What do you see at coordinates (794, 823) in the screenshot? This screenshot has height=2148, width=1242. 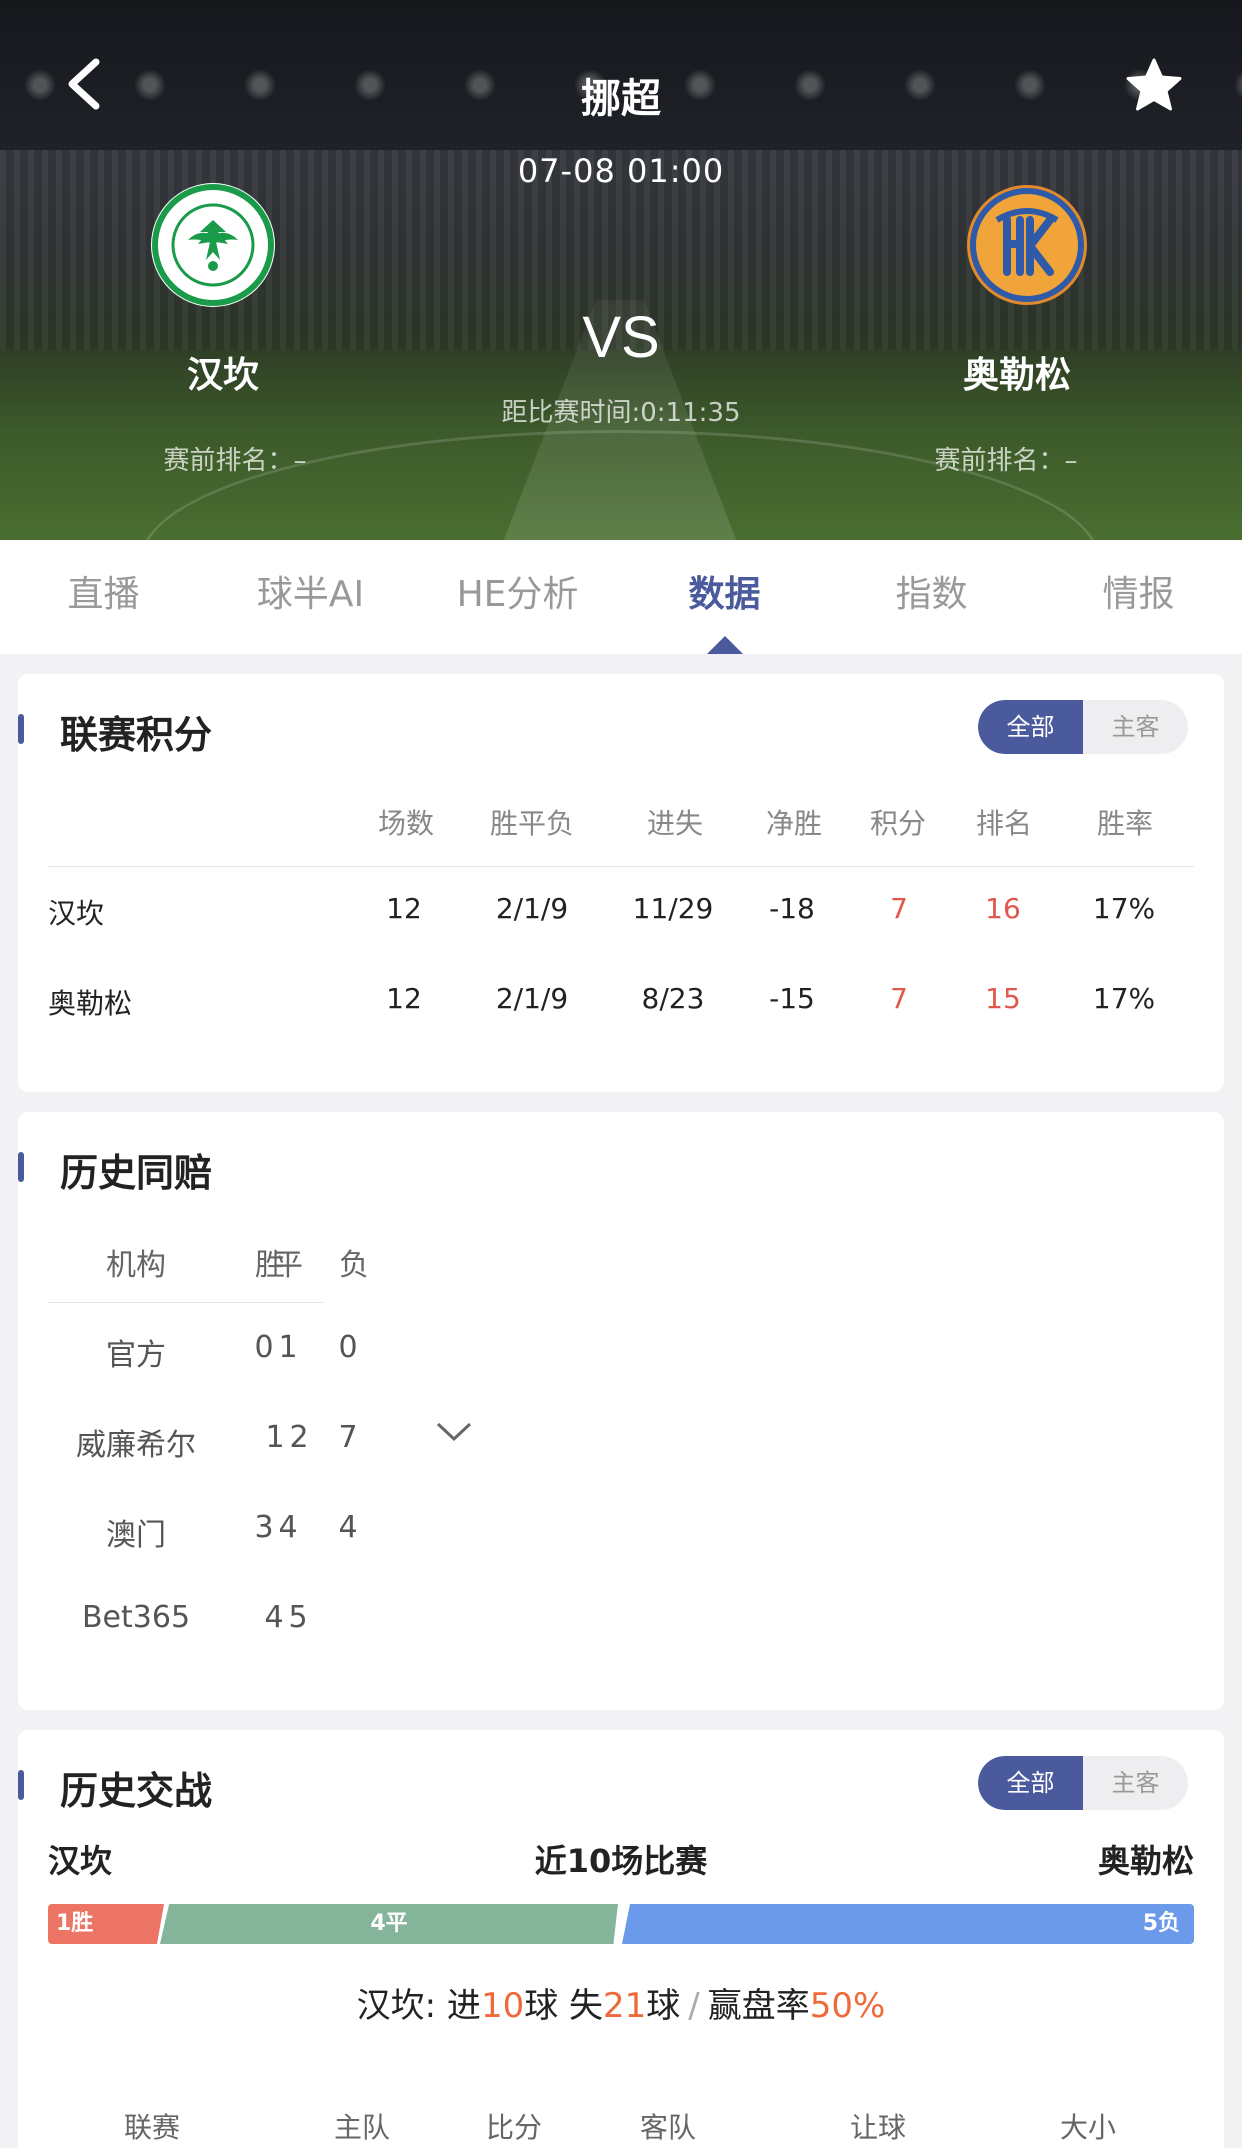 I see `col-gd: 净胜` at bounding box center [794, 823].